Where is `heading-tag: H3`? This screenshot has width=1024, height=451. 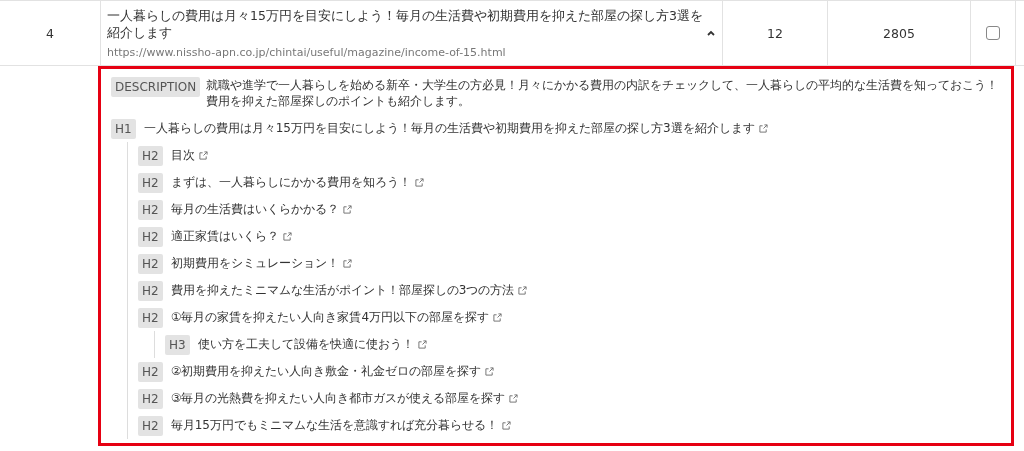 heading-tag: H3 is located at coordinates (177, 344).